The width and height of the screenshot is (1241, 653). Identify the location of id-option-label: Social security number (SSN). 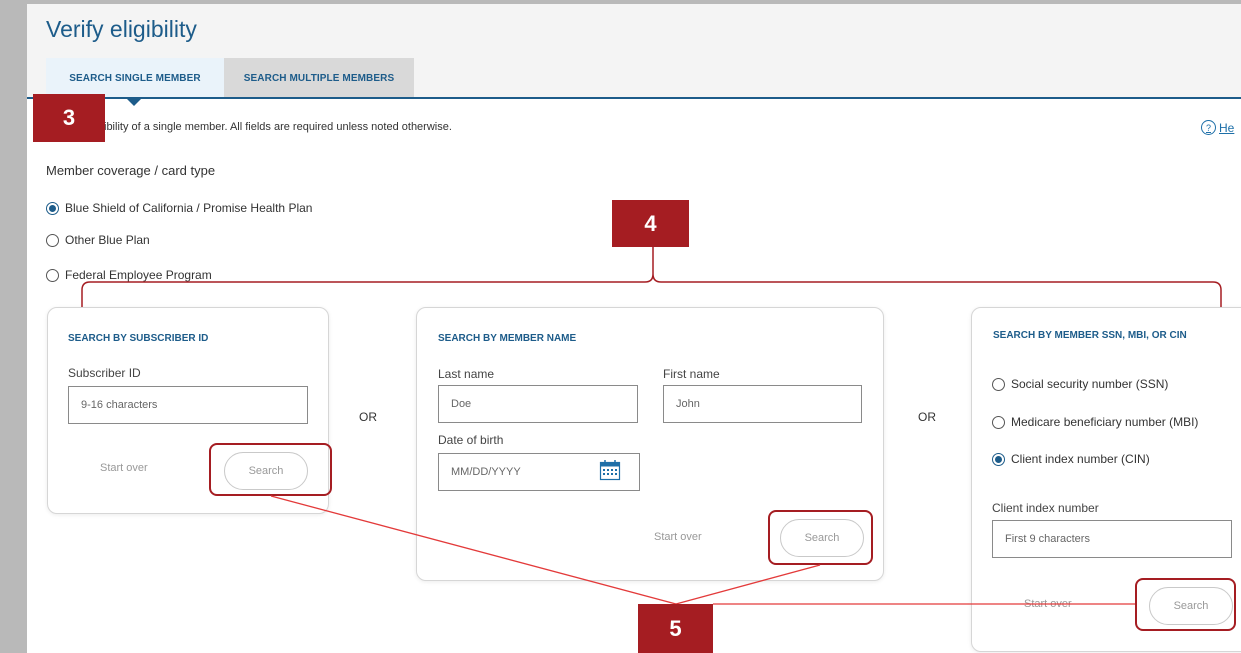
(1090, 384).